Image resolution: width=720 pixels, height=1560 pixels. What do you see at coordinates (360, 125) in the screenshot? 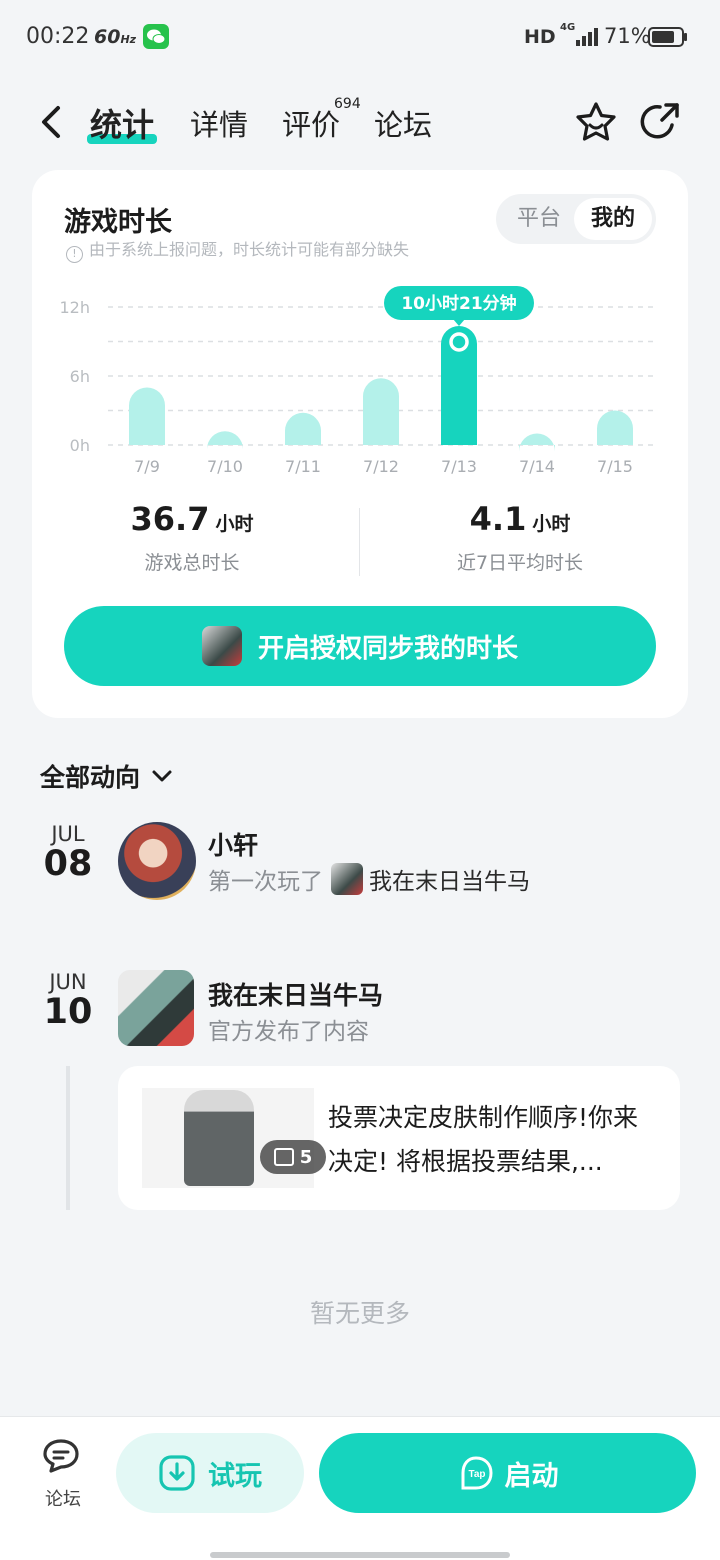
I see `top-navigation: 统计 详情 评价 694 论坛` at bounding box center [360, 125].